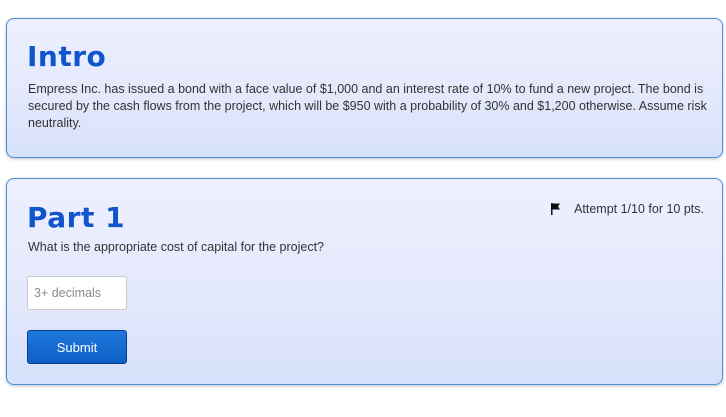 This screenshot has height=417, width=726. Describe the element at coordinates (556, 209) in the screenshot. I see `flag-icon` at that location.